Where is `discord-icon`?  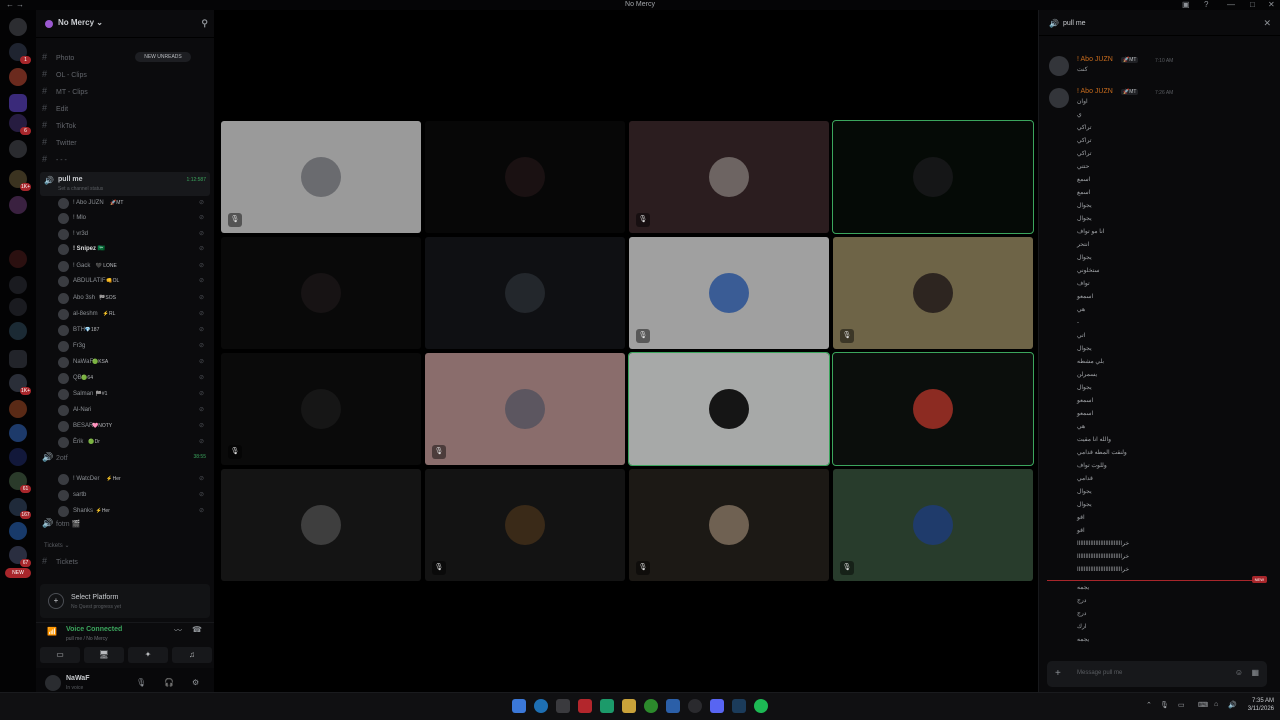 discord-icon is located at coordinates (717, 706).